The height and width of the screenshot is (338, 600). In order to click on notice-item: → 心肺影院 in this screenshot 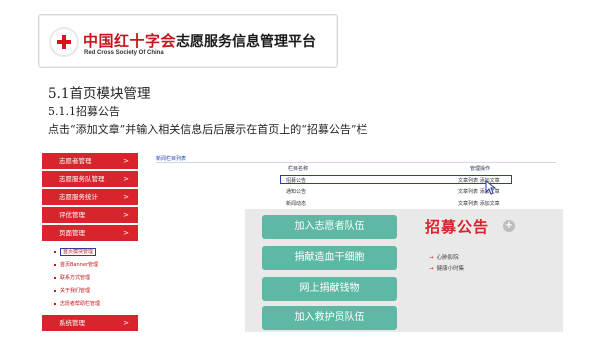, I will do `click(444, 257)`.